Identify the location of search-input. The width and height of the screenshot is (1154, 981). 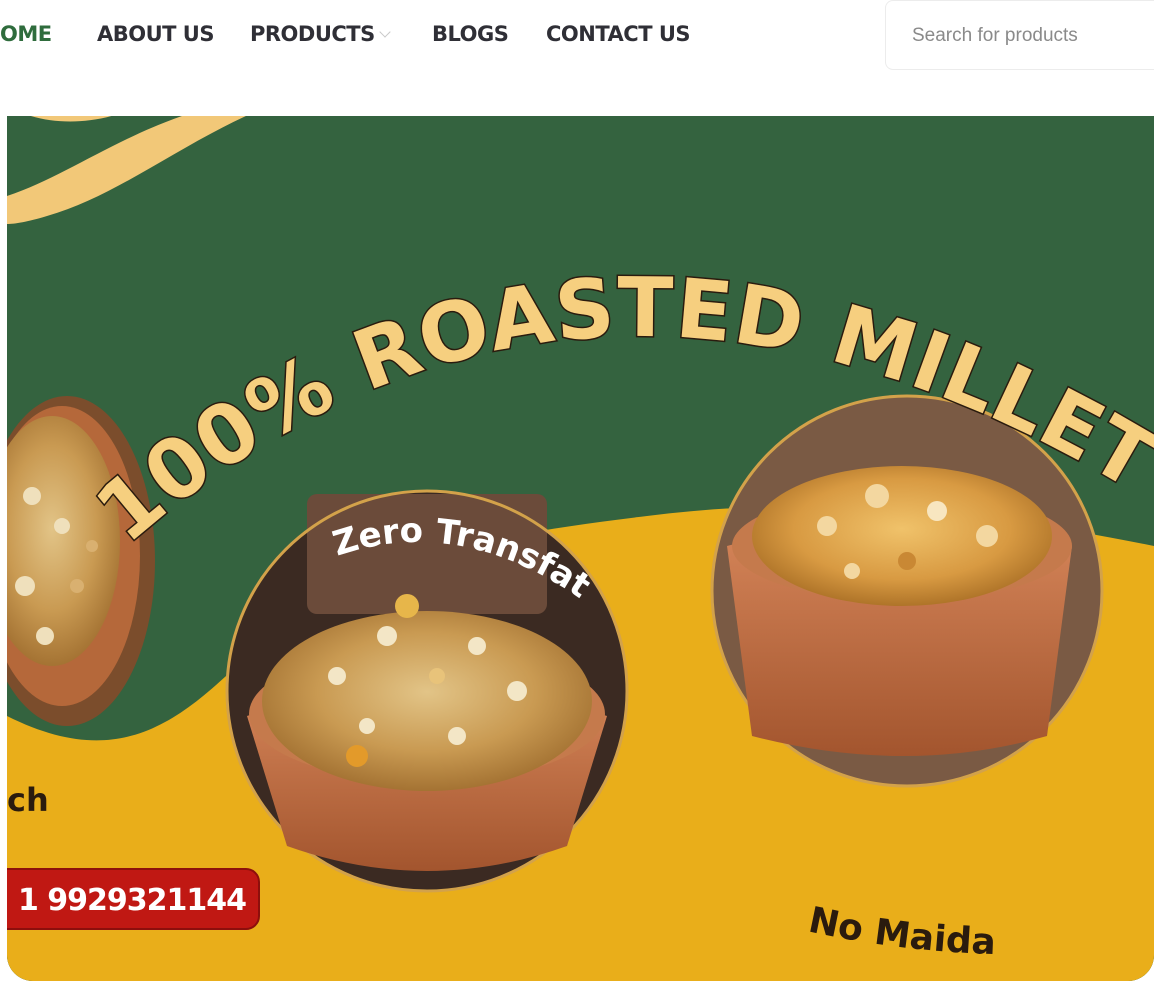
(1032, 36).